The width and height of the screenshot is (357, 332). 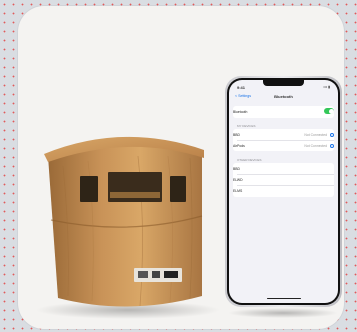 I want to click on other-devices-header: OTHER DEVICES, so click(x=249, y=160).